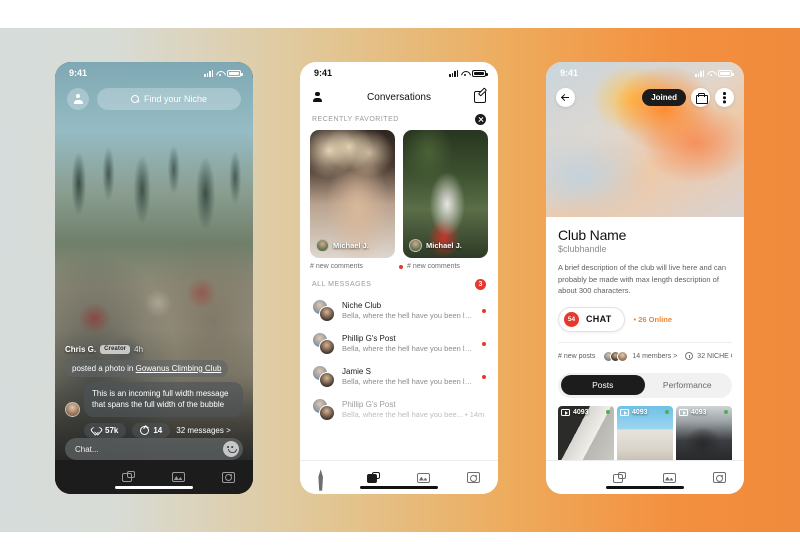  Describe the element at coordinates (480, 284) in the screenshot. I see `unread-badge: 3` at that location.